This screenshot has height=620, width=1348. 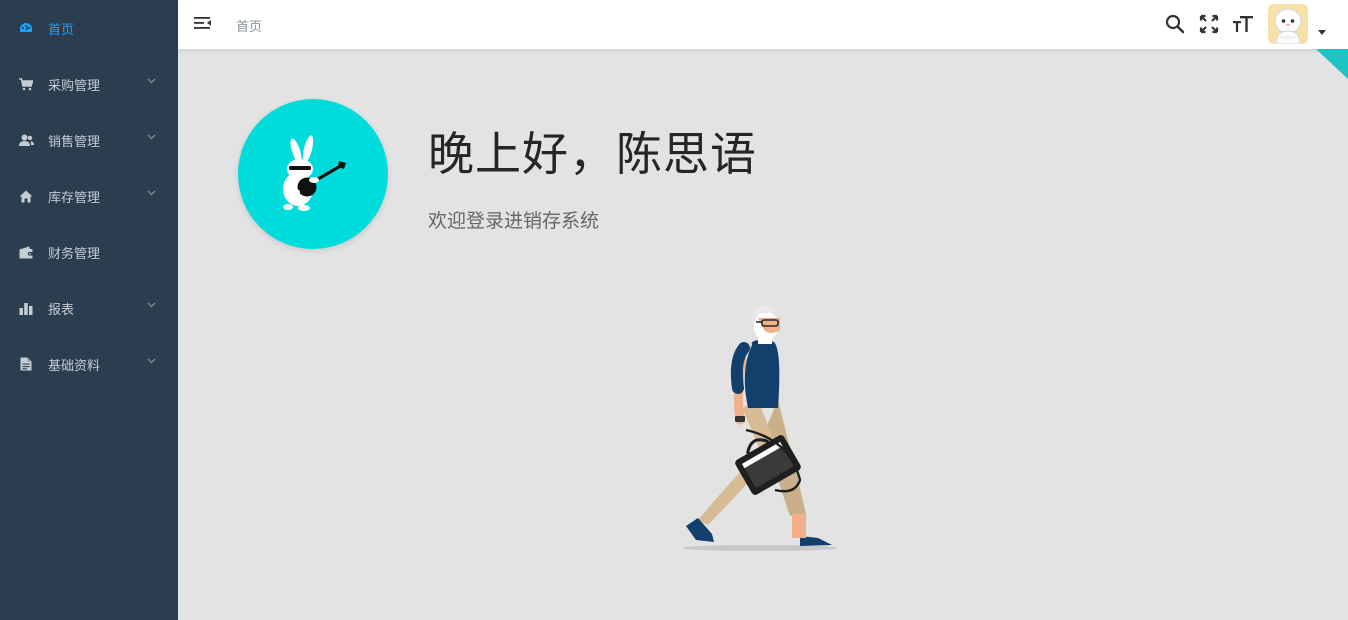 What do you see at coordinates (1332, 64) in the screenshot?
I see `corner-ribbon` at bounding box center [1332, 64].